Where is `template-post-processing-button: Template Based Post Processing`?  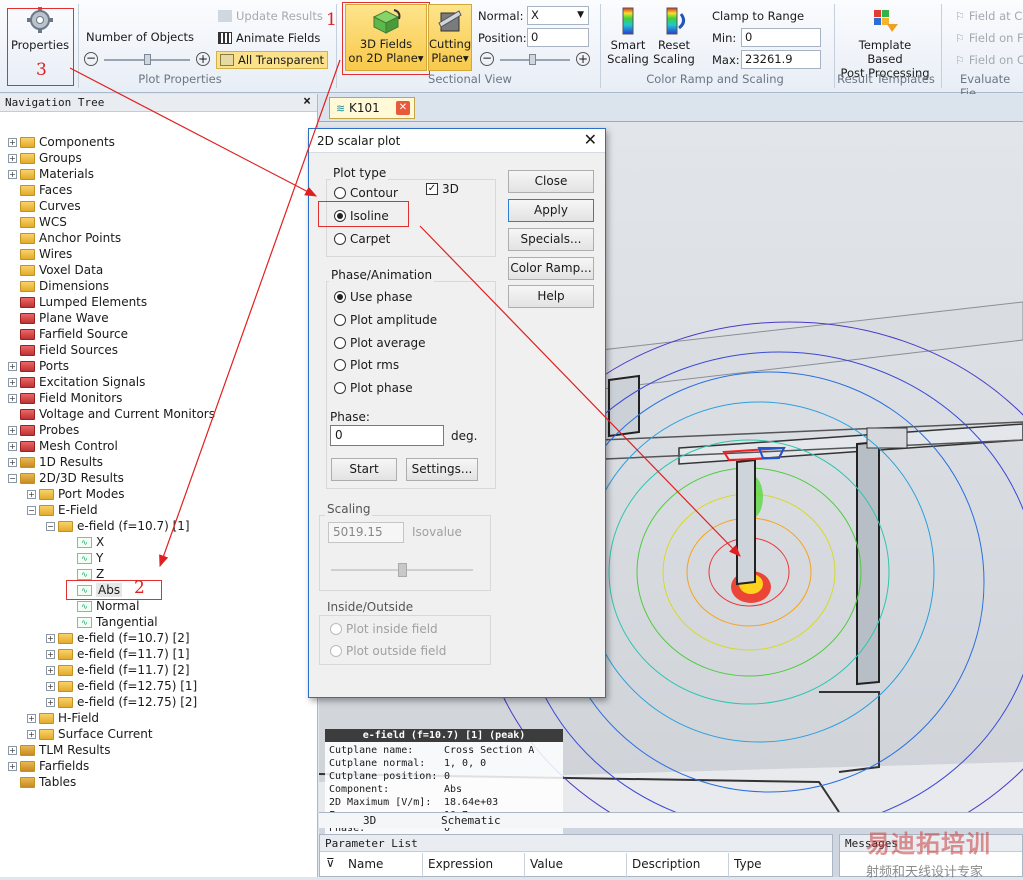
template-post-processing-button: Template Based Post Processing is located at coordinates (885, 43).